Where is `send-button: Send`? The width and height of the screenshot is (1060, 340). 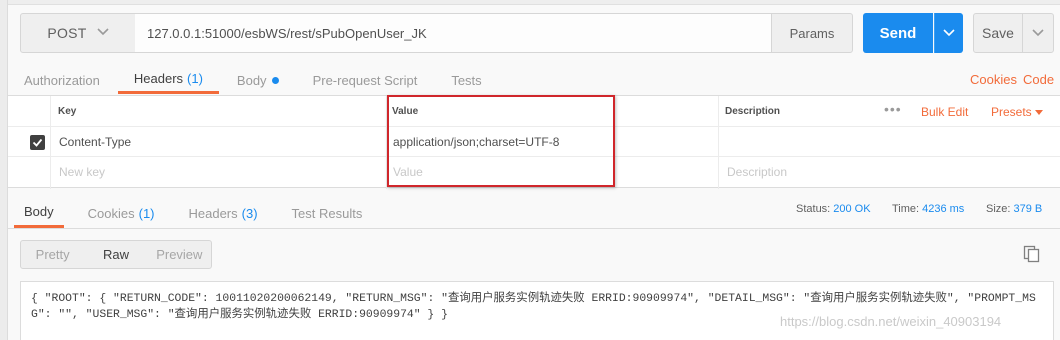 send-button: Send is located at coordinates (898, 33).